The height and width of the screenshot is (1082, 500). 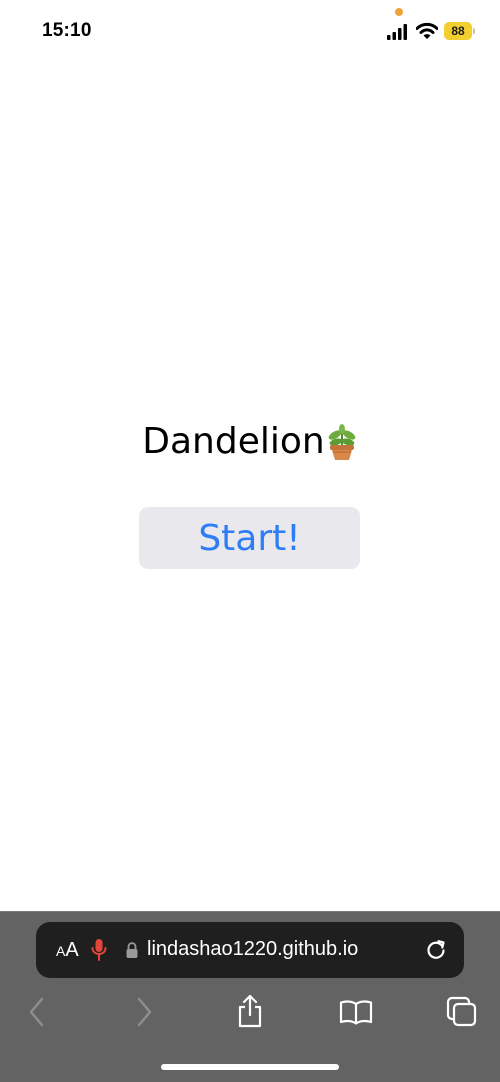 What do you see at coordinates (37, 1012) in the screenshot?
I see `back-icon` at bounding box center [37, 1012].